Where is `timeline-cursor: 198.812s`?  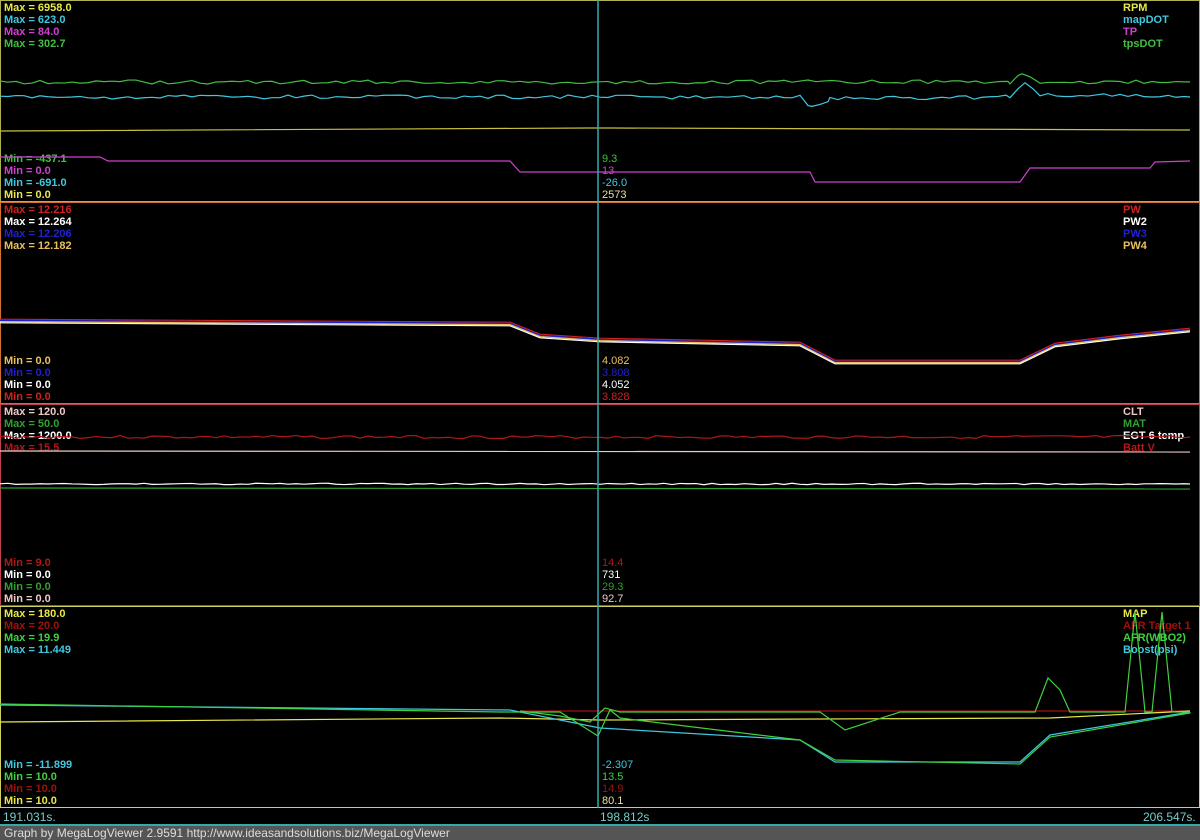
timeline-cursor: 198.812s is located at coordinates (625, 817).